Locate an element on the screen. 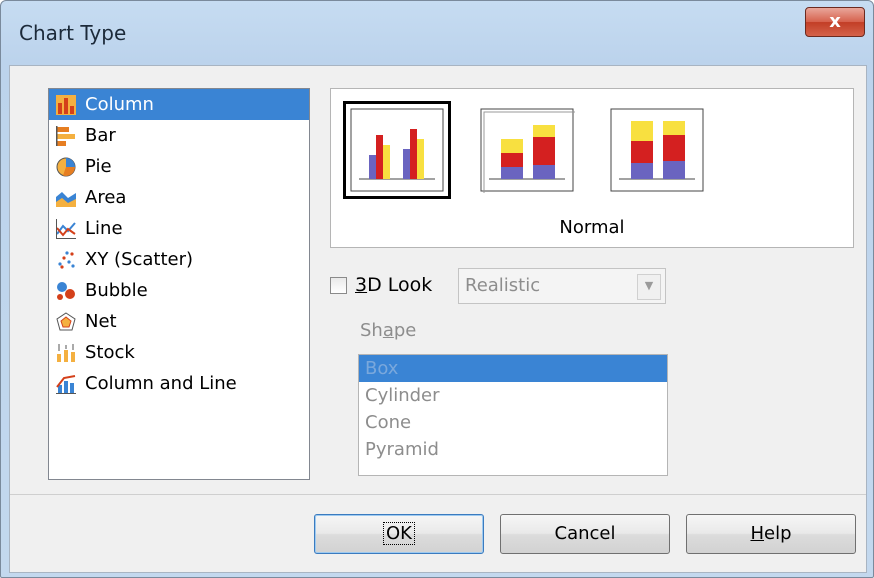  variant-normal-thumbnail is located at coordinates (397, 150).